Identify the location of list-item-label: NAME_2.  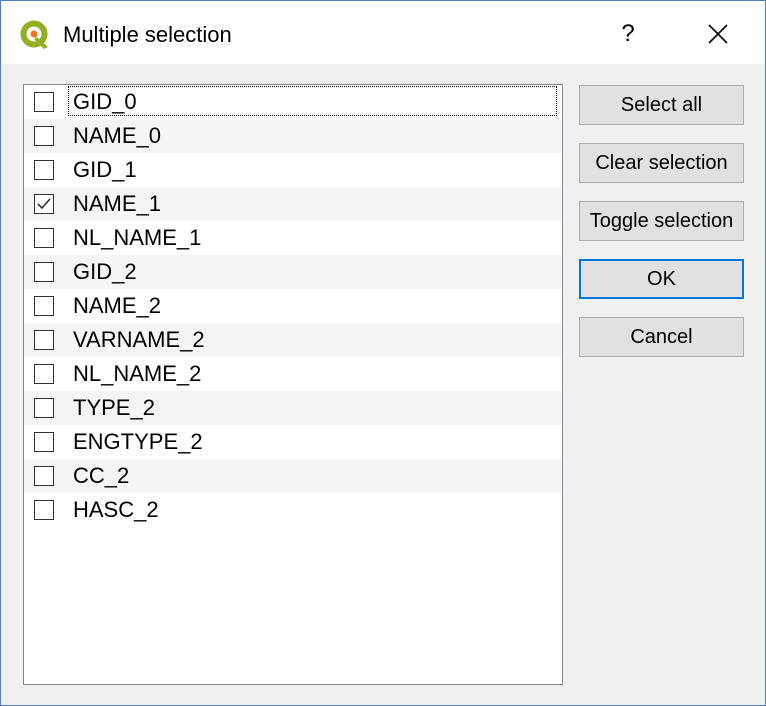
(117, 305).